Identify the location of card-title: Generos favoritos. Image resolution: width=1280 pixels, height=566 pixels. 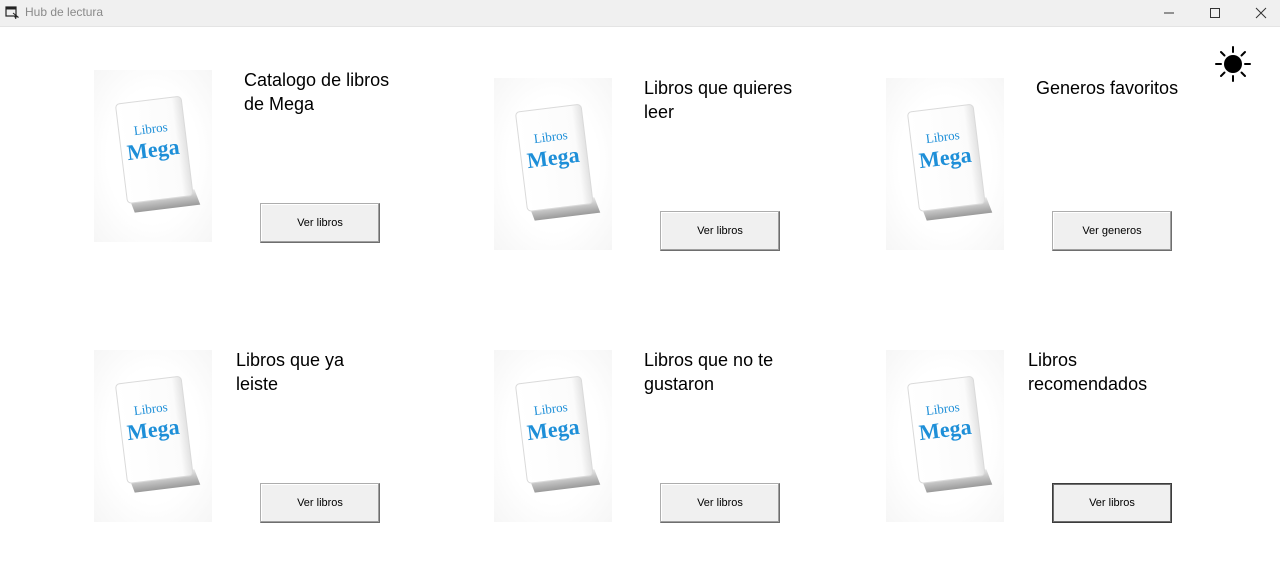
(1107, 88).